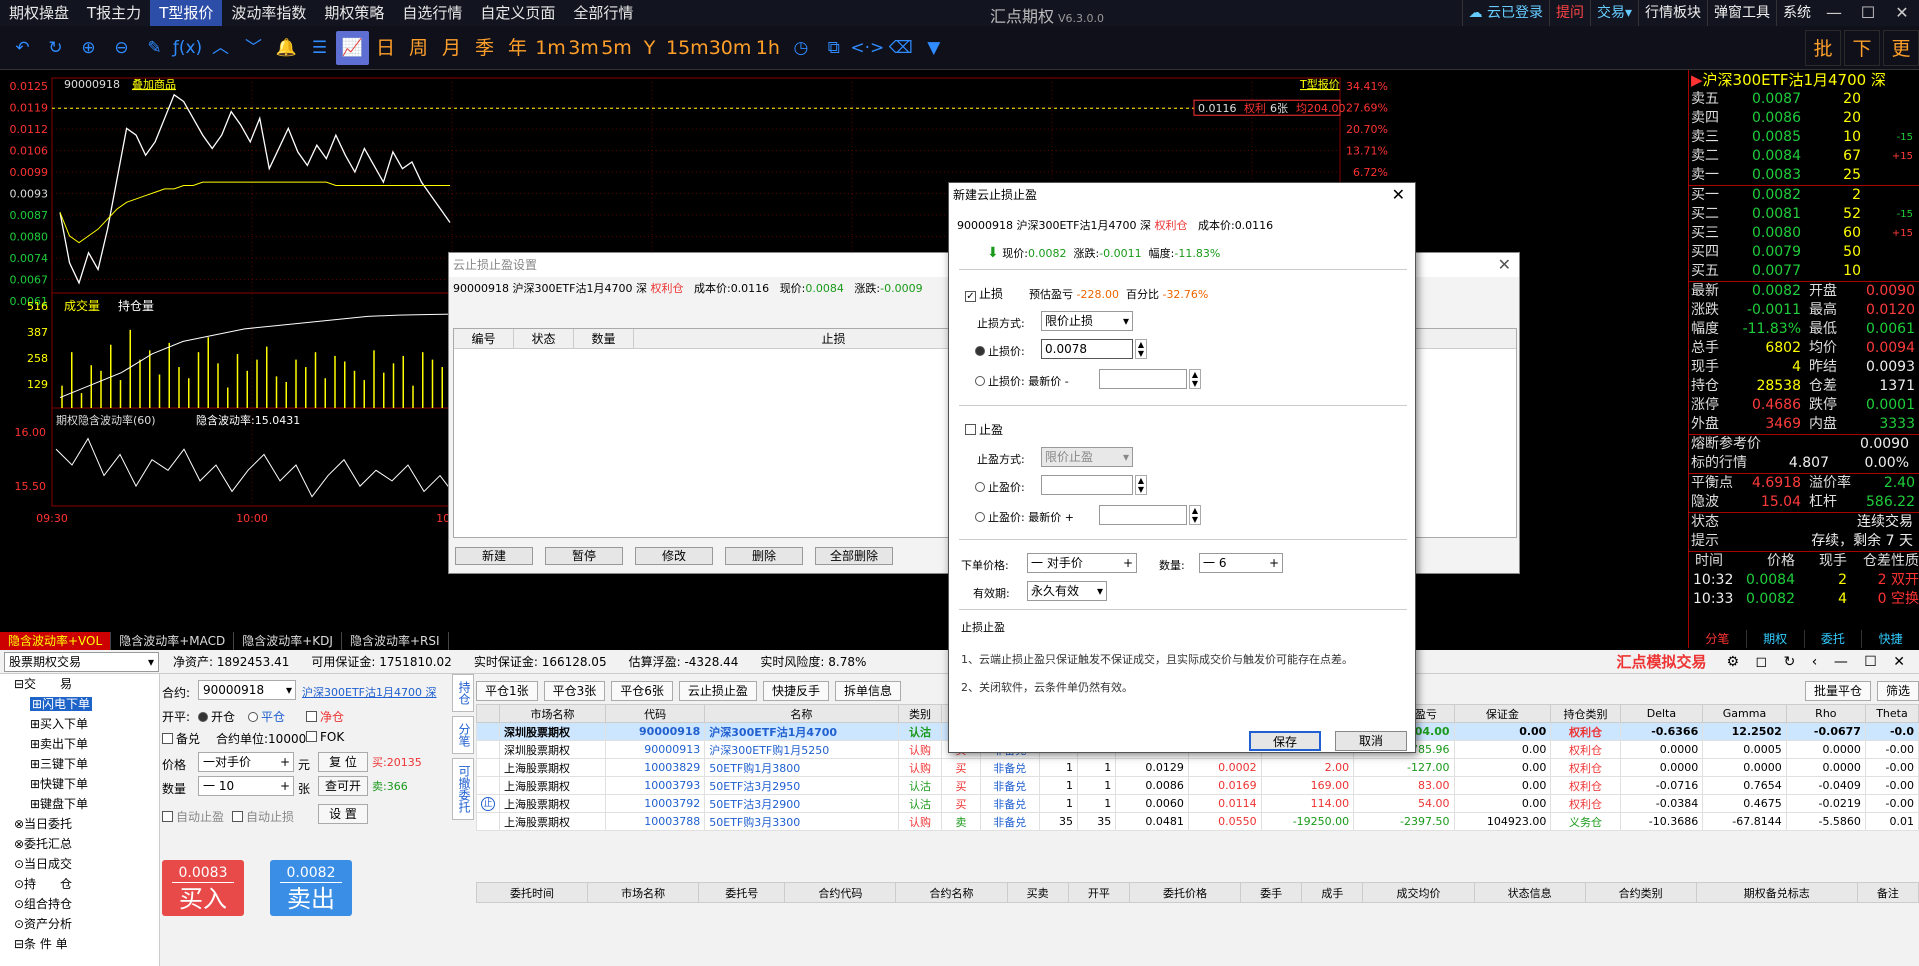  Describe the element at coordinates (1819, 662) in the screenshot. I see `window-controls: ⚙ ◻ ↻ ‹ — ☐ ✕` at that location.